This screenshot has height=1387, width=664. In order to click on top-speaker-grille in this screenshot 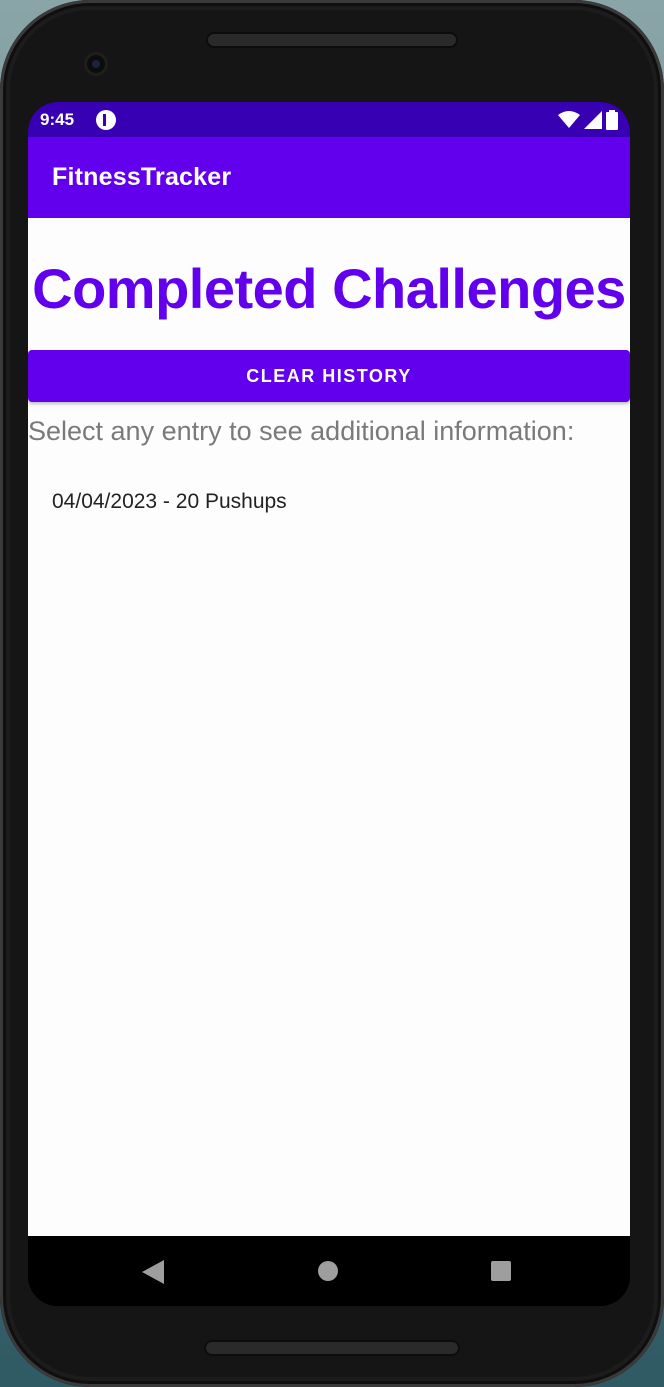, I will do `click(332, 40)`.